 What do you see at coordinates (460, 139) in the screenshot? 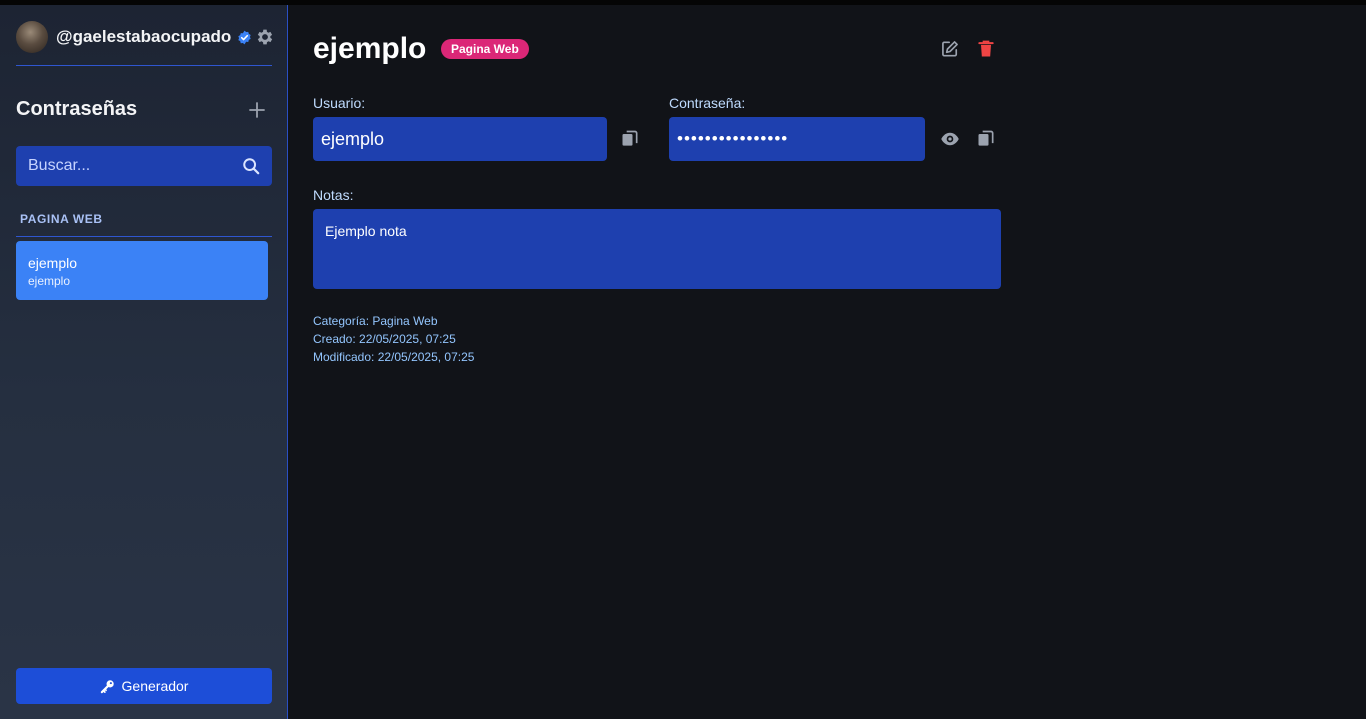
I see `username-field: ejemplo` at bounding box center [460, 139].